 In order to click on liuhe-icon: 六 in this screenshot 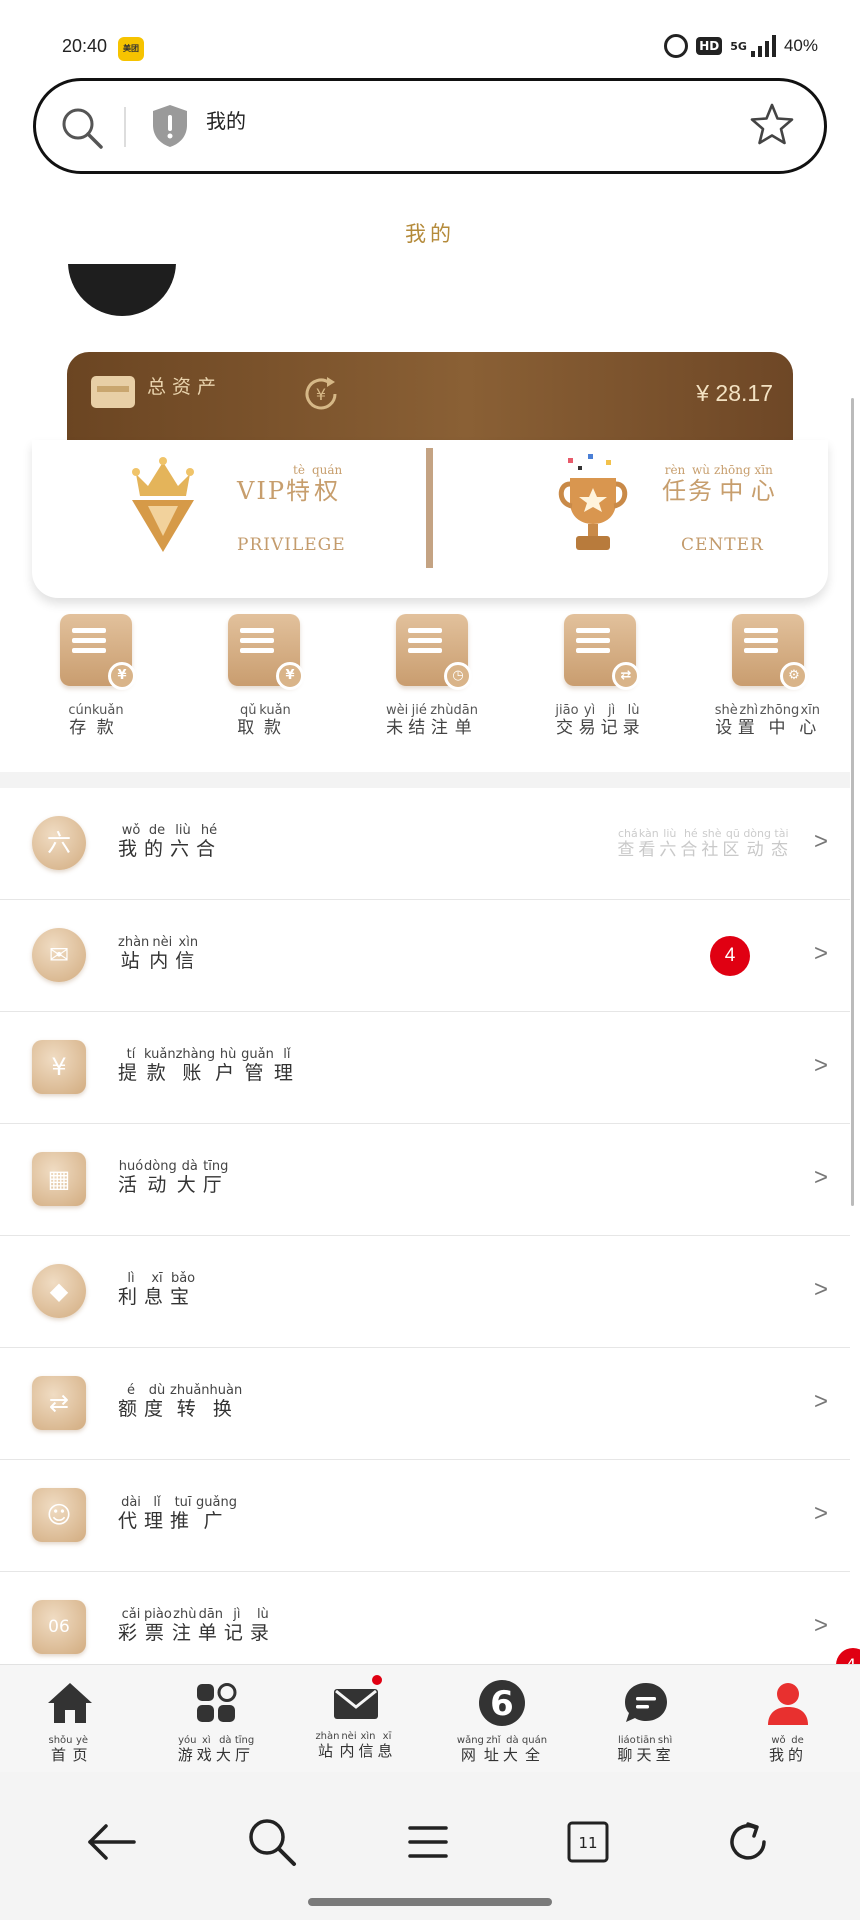, I will do `click(59, 843)`.